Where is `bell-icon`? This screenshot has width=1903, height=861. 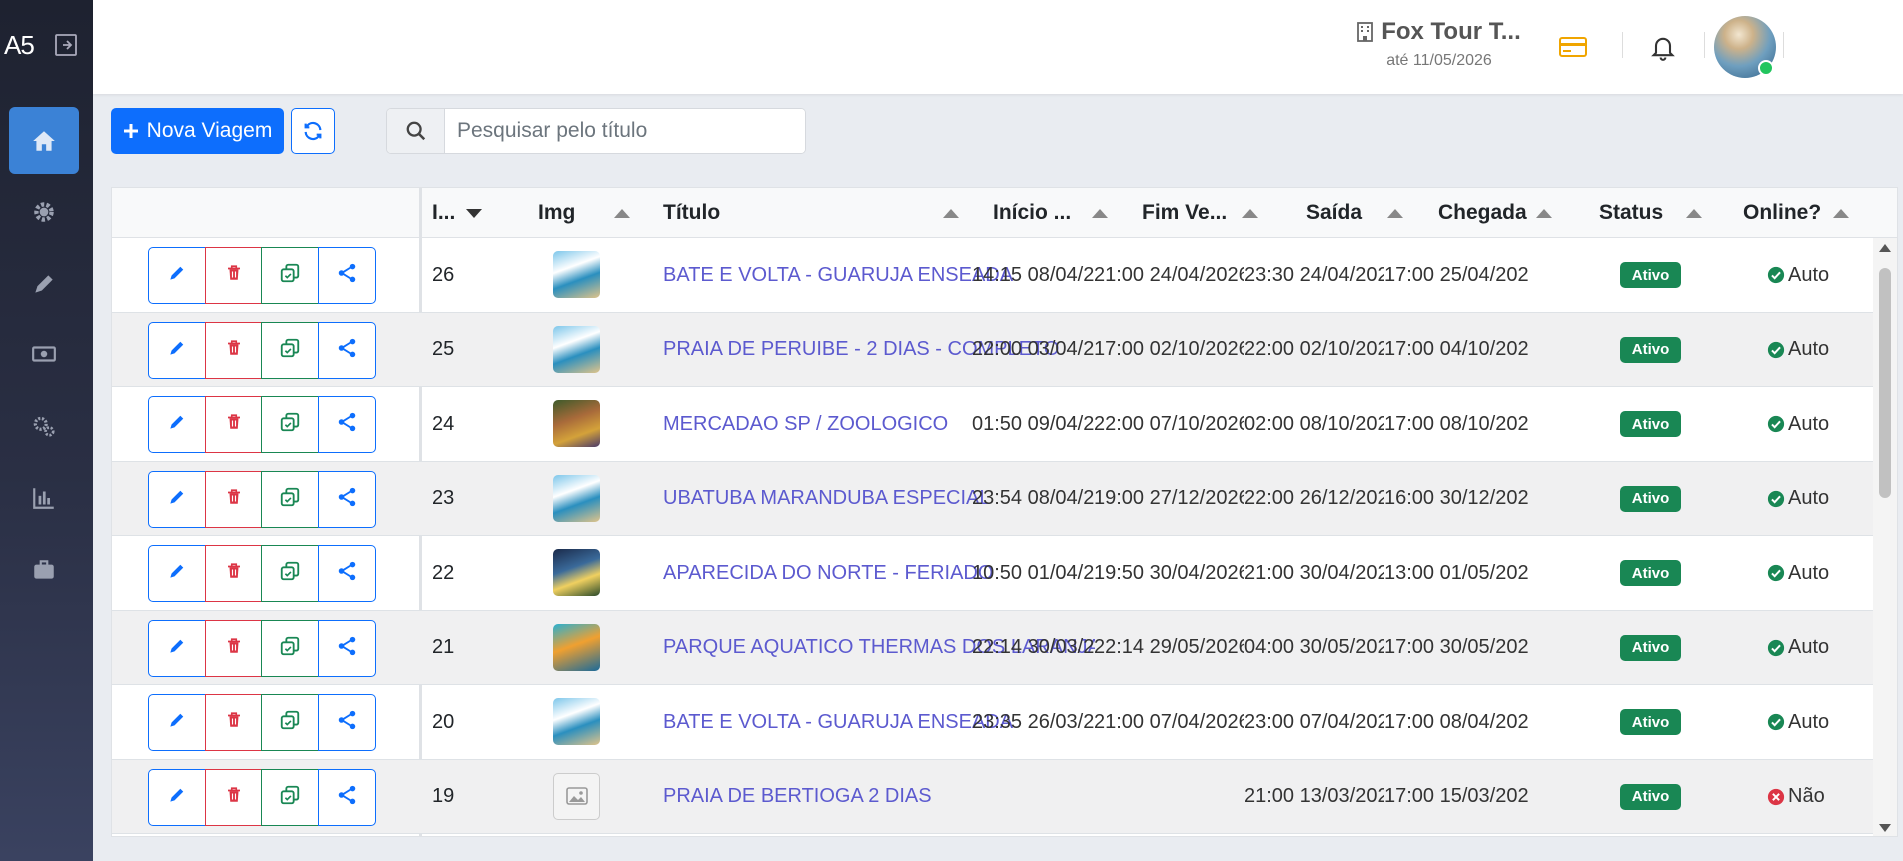 bell-icon is located at coordinates (1663, 47).